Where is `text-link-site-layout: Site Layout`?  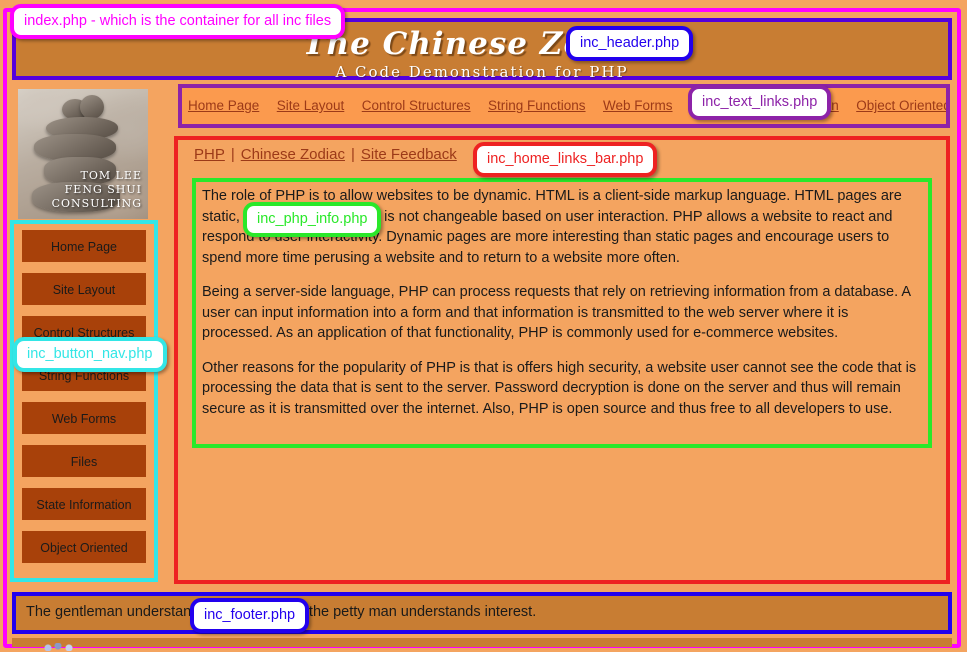
text-link-site-layout: Site Layout is located at coordinates (311, 106).